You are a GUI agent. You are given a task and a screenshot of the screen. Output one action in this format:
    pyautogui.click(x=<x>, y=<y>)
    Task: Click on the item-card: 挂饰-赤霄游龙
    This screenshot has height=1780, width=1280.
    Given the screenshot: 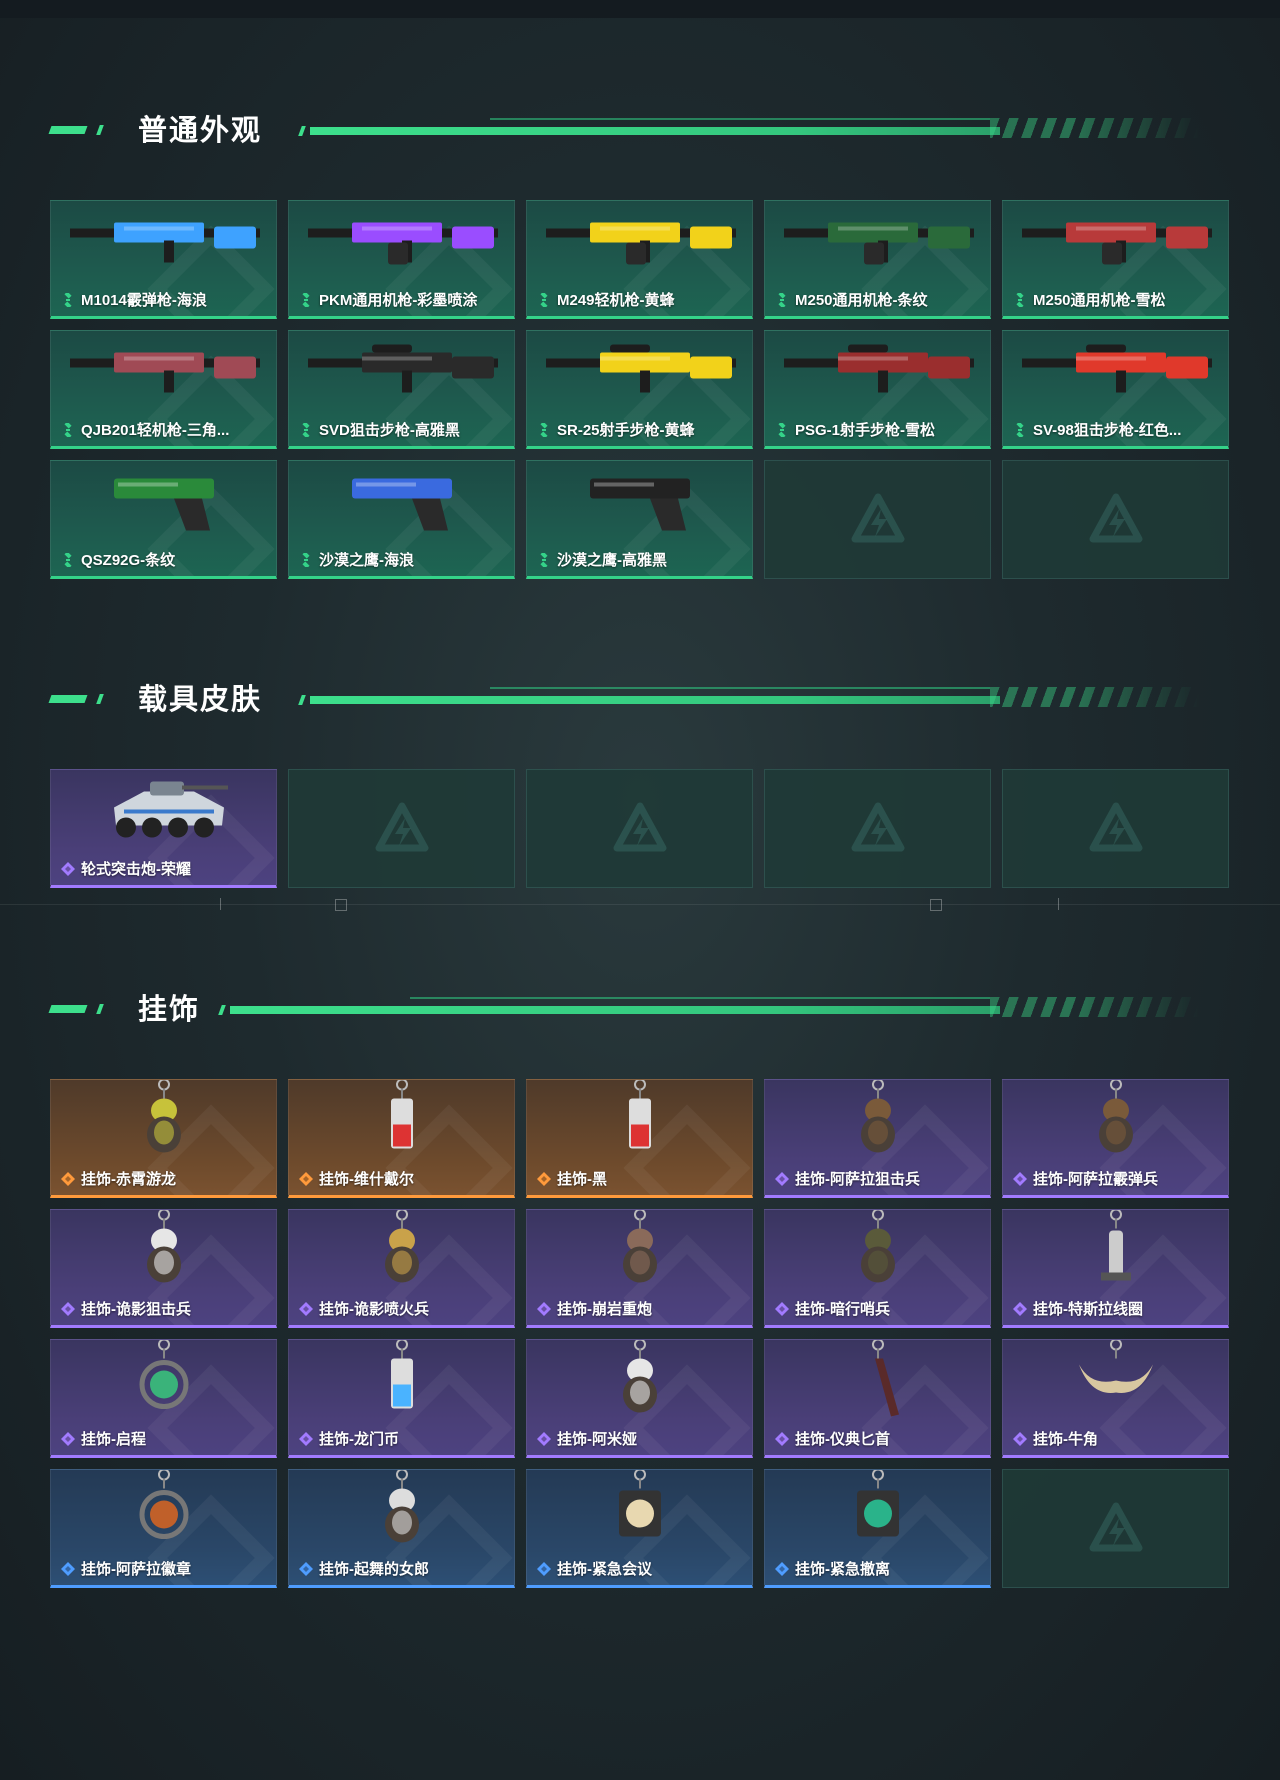 What is the action you would take?
    pyautogui.click(x=163, y=1138)
    